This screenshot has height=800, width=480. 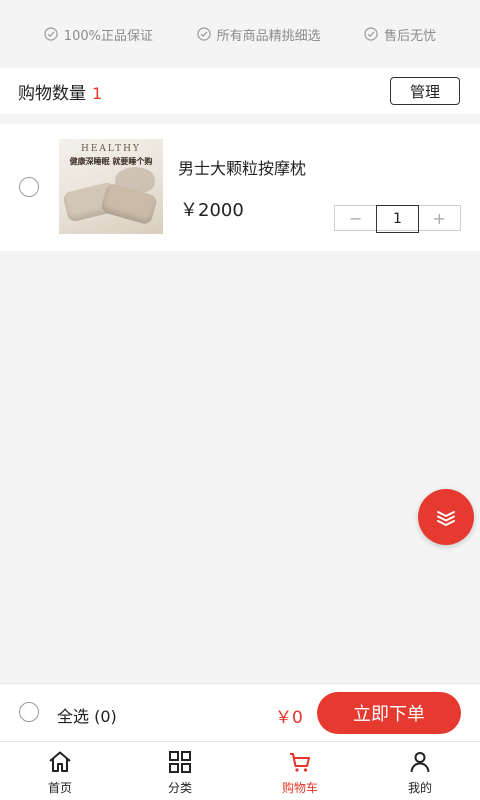 What do you see at coordinates (179, 788) in the screenshot?
I see `tab-label: 分类` at bounding box center [179, 788].